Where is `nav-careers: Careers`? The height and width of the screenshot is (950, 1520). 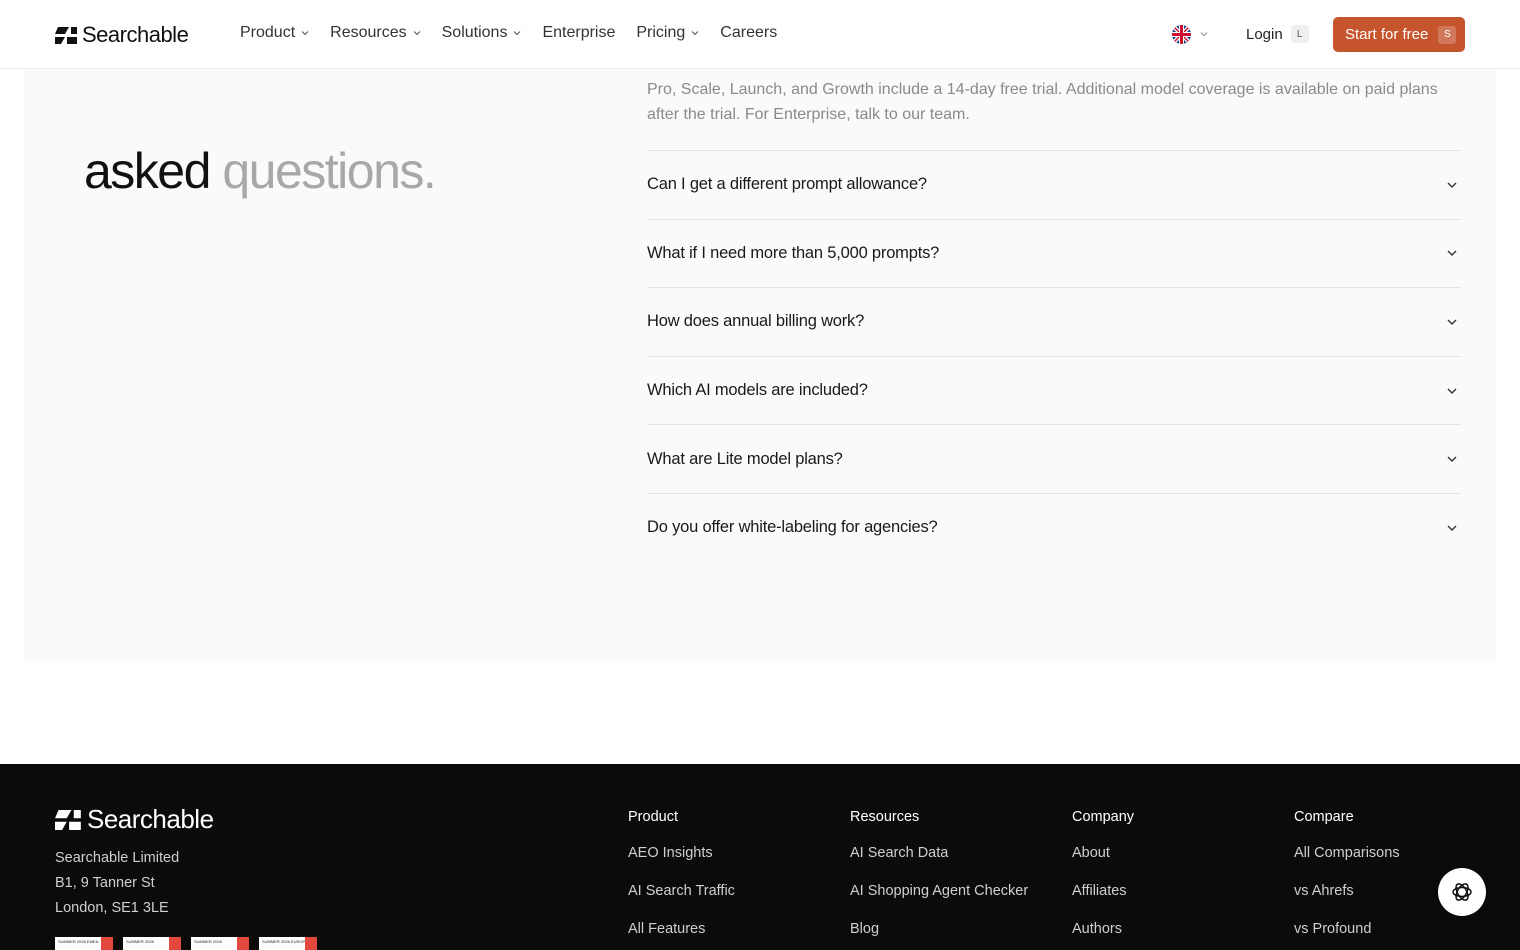 nav-careers: Careers is located at coordinates (748, 33).